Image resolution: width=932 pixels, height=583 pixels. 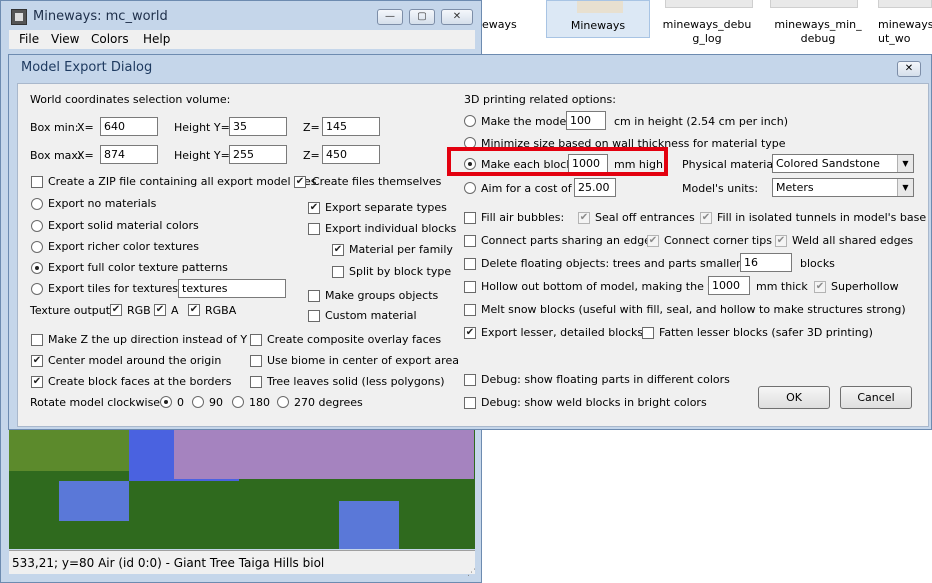 What do you see at coordinates (338, 250) in the screenshot?
I see `material-per-family-checkbox` at bounding box center [338, 250].